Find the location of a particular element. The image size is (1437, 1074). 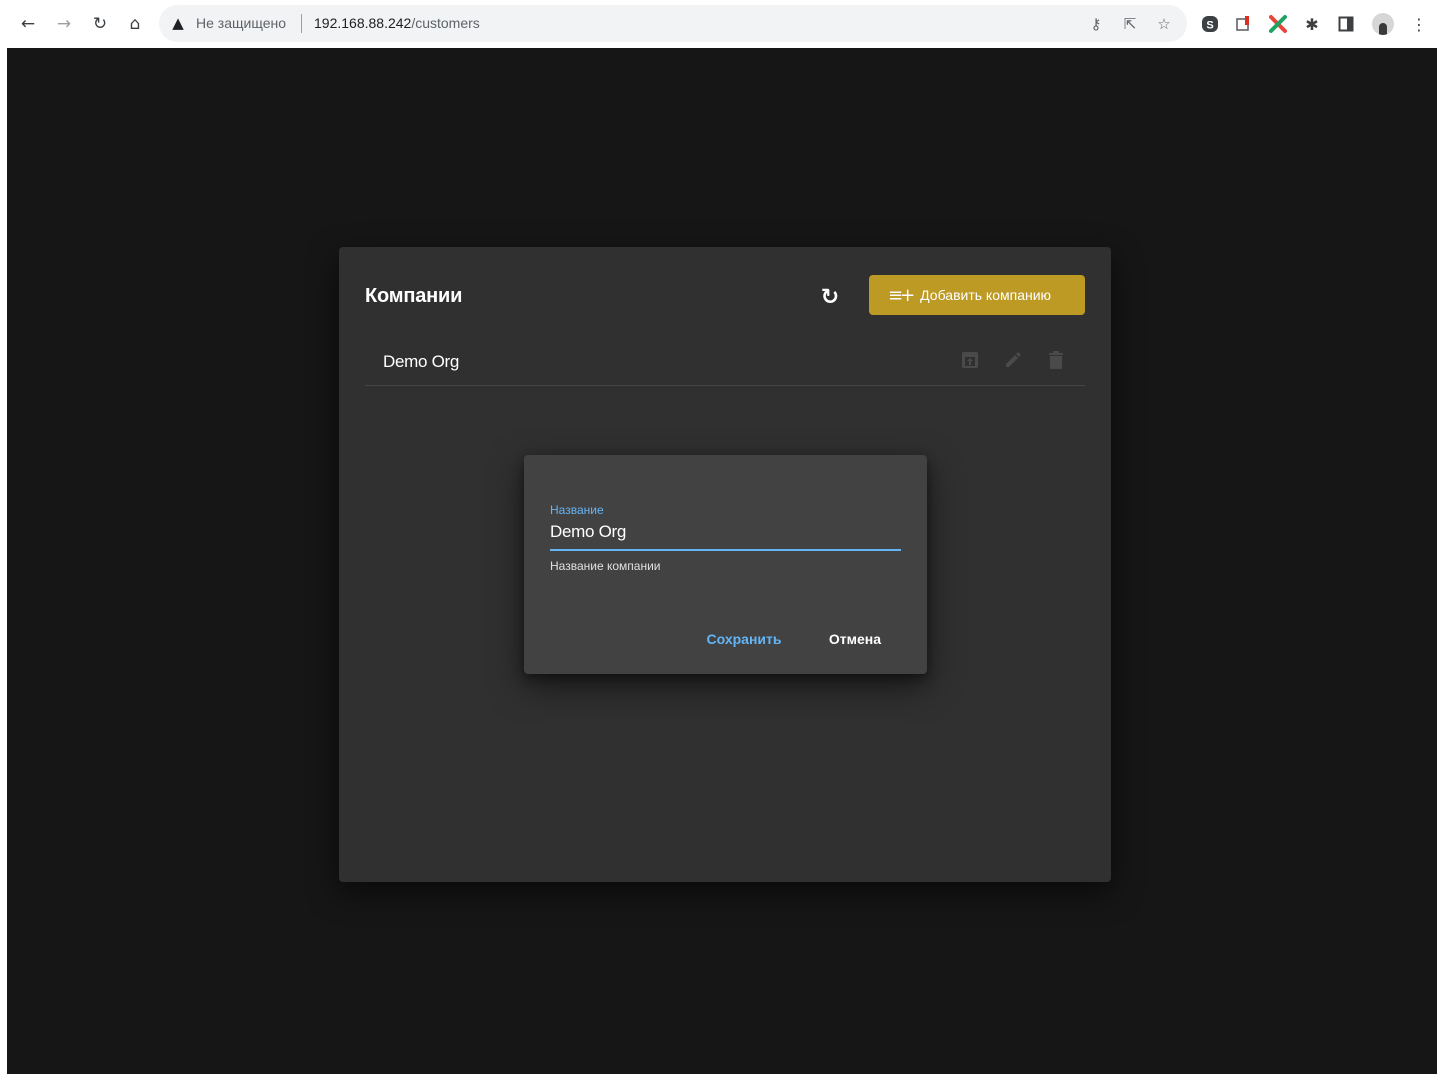

profile-avatar is located at coordinates (1383, 24).